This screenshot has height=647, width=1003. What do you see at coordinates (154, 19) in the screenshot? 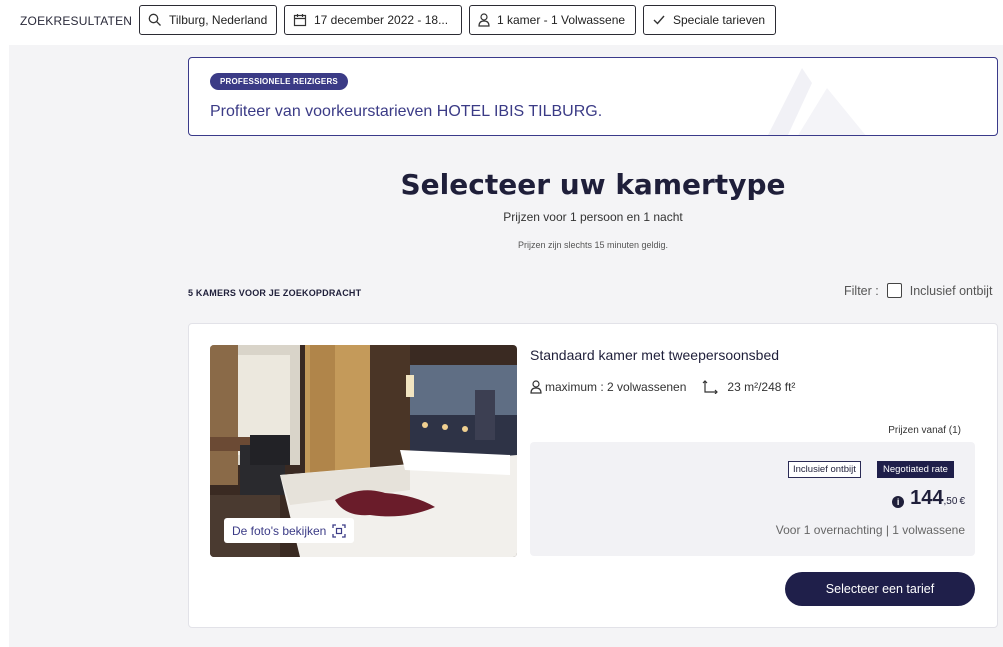
I see `search-icon` at bounding box center [154, 19].